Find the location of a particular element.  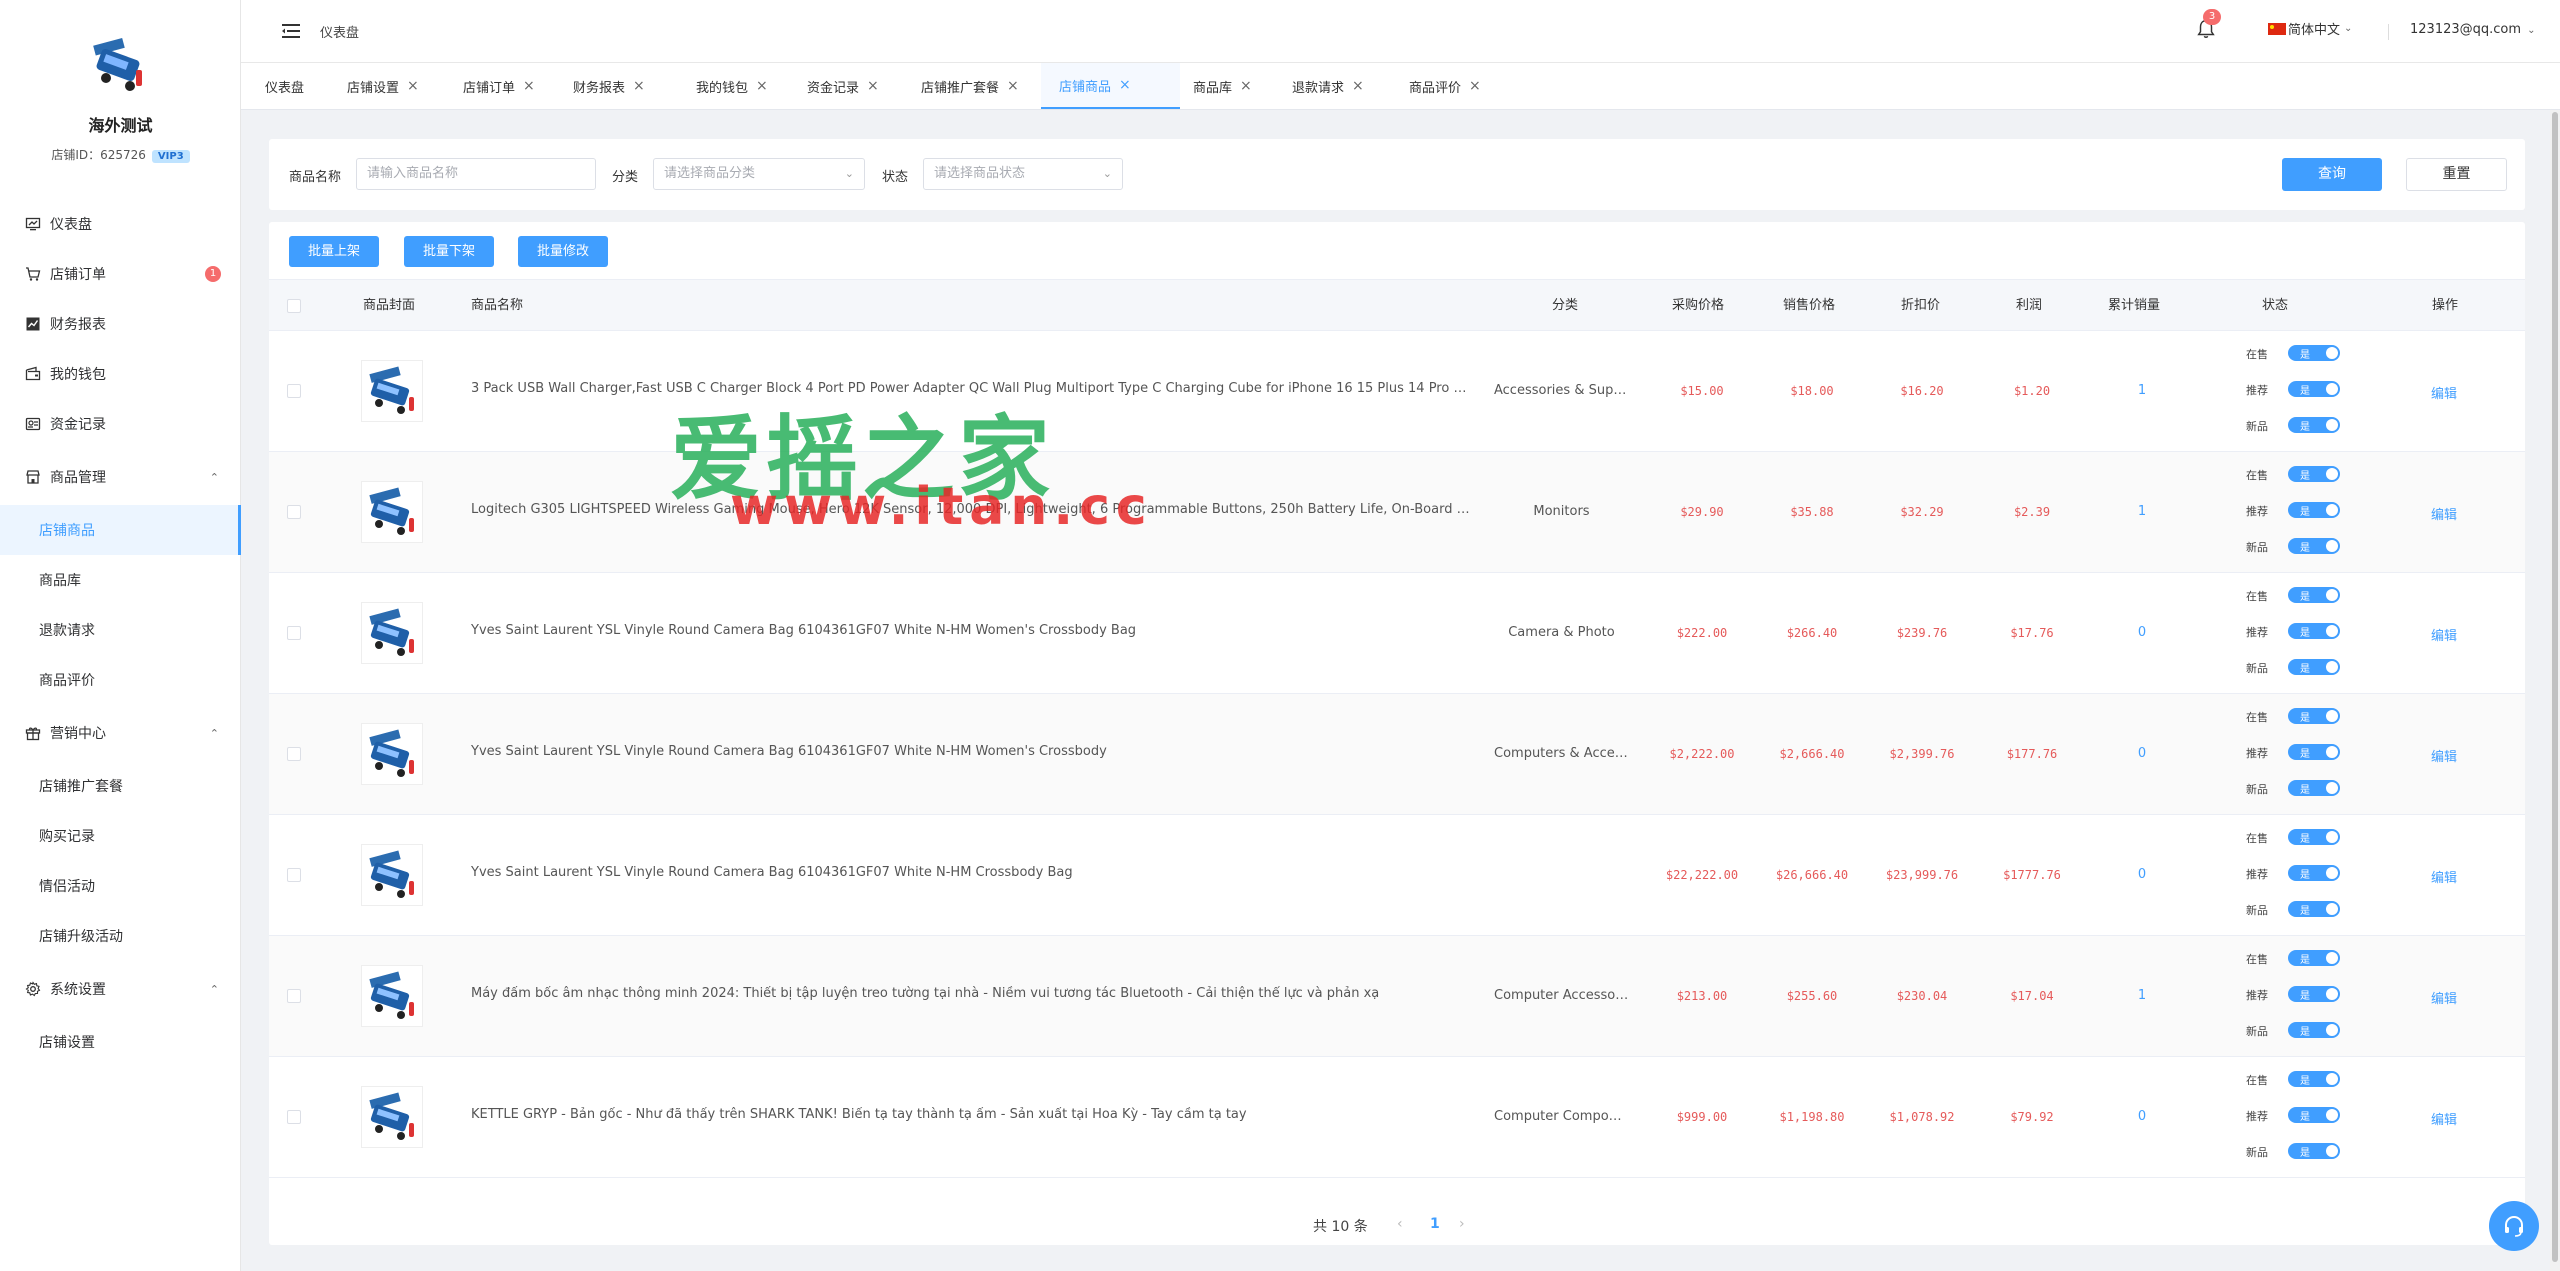

sidebar-item-11: 营销中心 ⌃ is located at coordinates (120, 733).